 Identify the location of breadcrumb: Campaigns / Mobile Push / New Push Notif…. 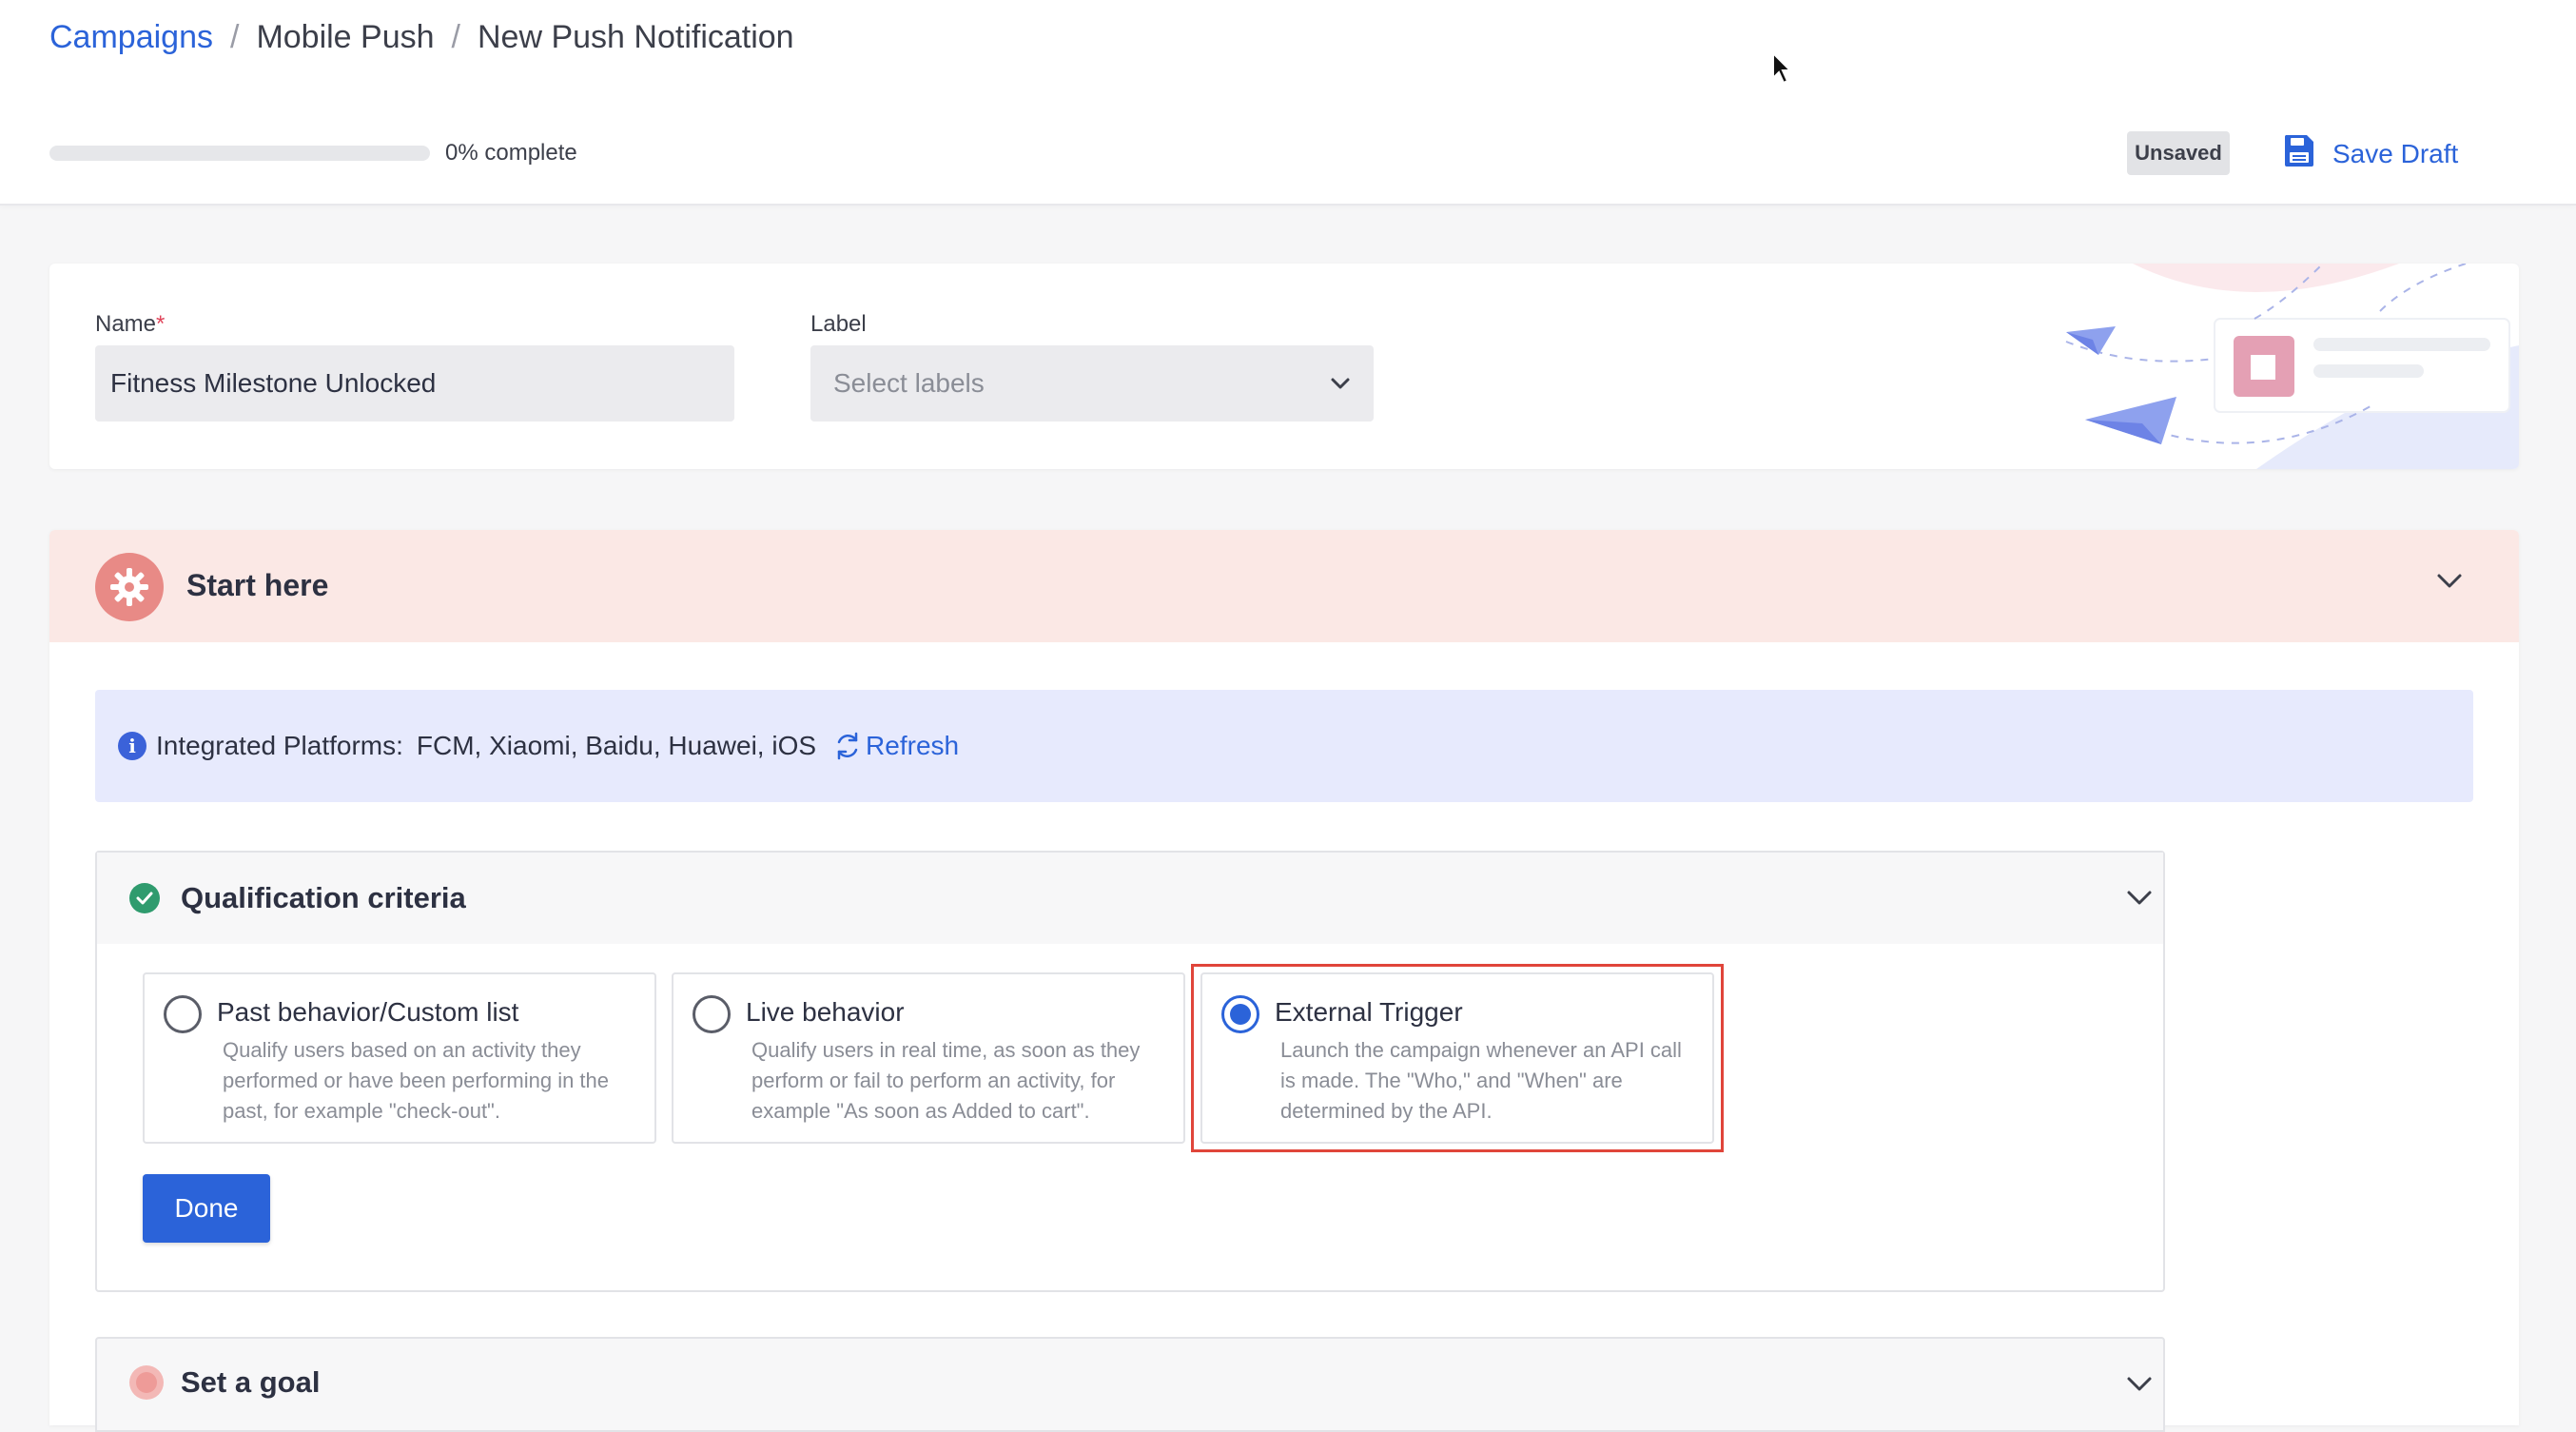
(421, 37).